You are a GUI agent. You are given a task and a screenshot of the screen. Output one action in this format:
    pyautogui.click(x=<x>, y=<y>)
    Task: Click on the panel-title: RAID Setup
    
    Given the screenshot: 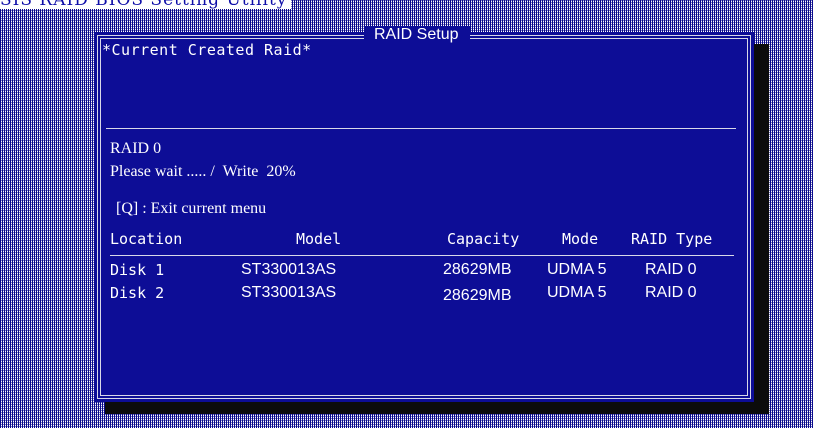 What is the action you would take?
    pyautogui.click(x=417, y=35)
    